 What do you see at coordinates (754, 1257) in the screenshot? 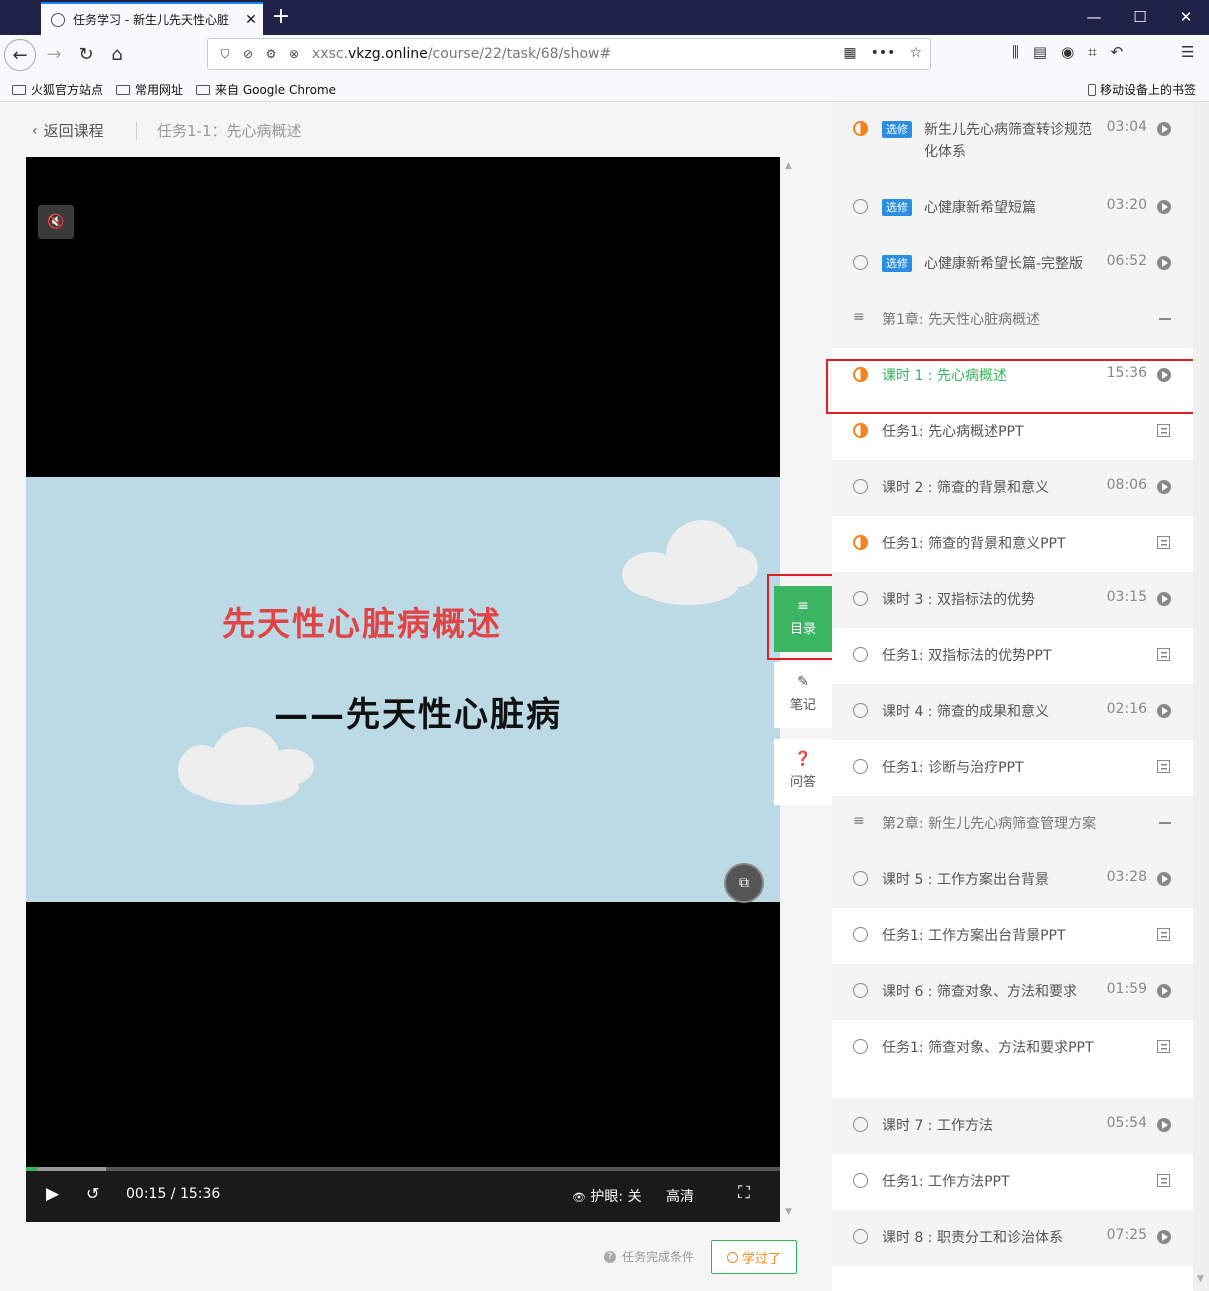
I see `mark-learned-button: 学过了` at bounding box center [754, 1257].